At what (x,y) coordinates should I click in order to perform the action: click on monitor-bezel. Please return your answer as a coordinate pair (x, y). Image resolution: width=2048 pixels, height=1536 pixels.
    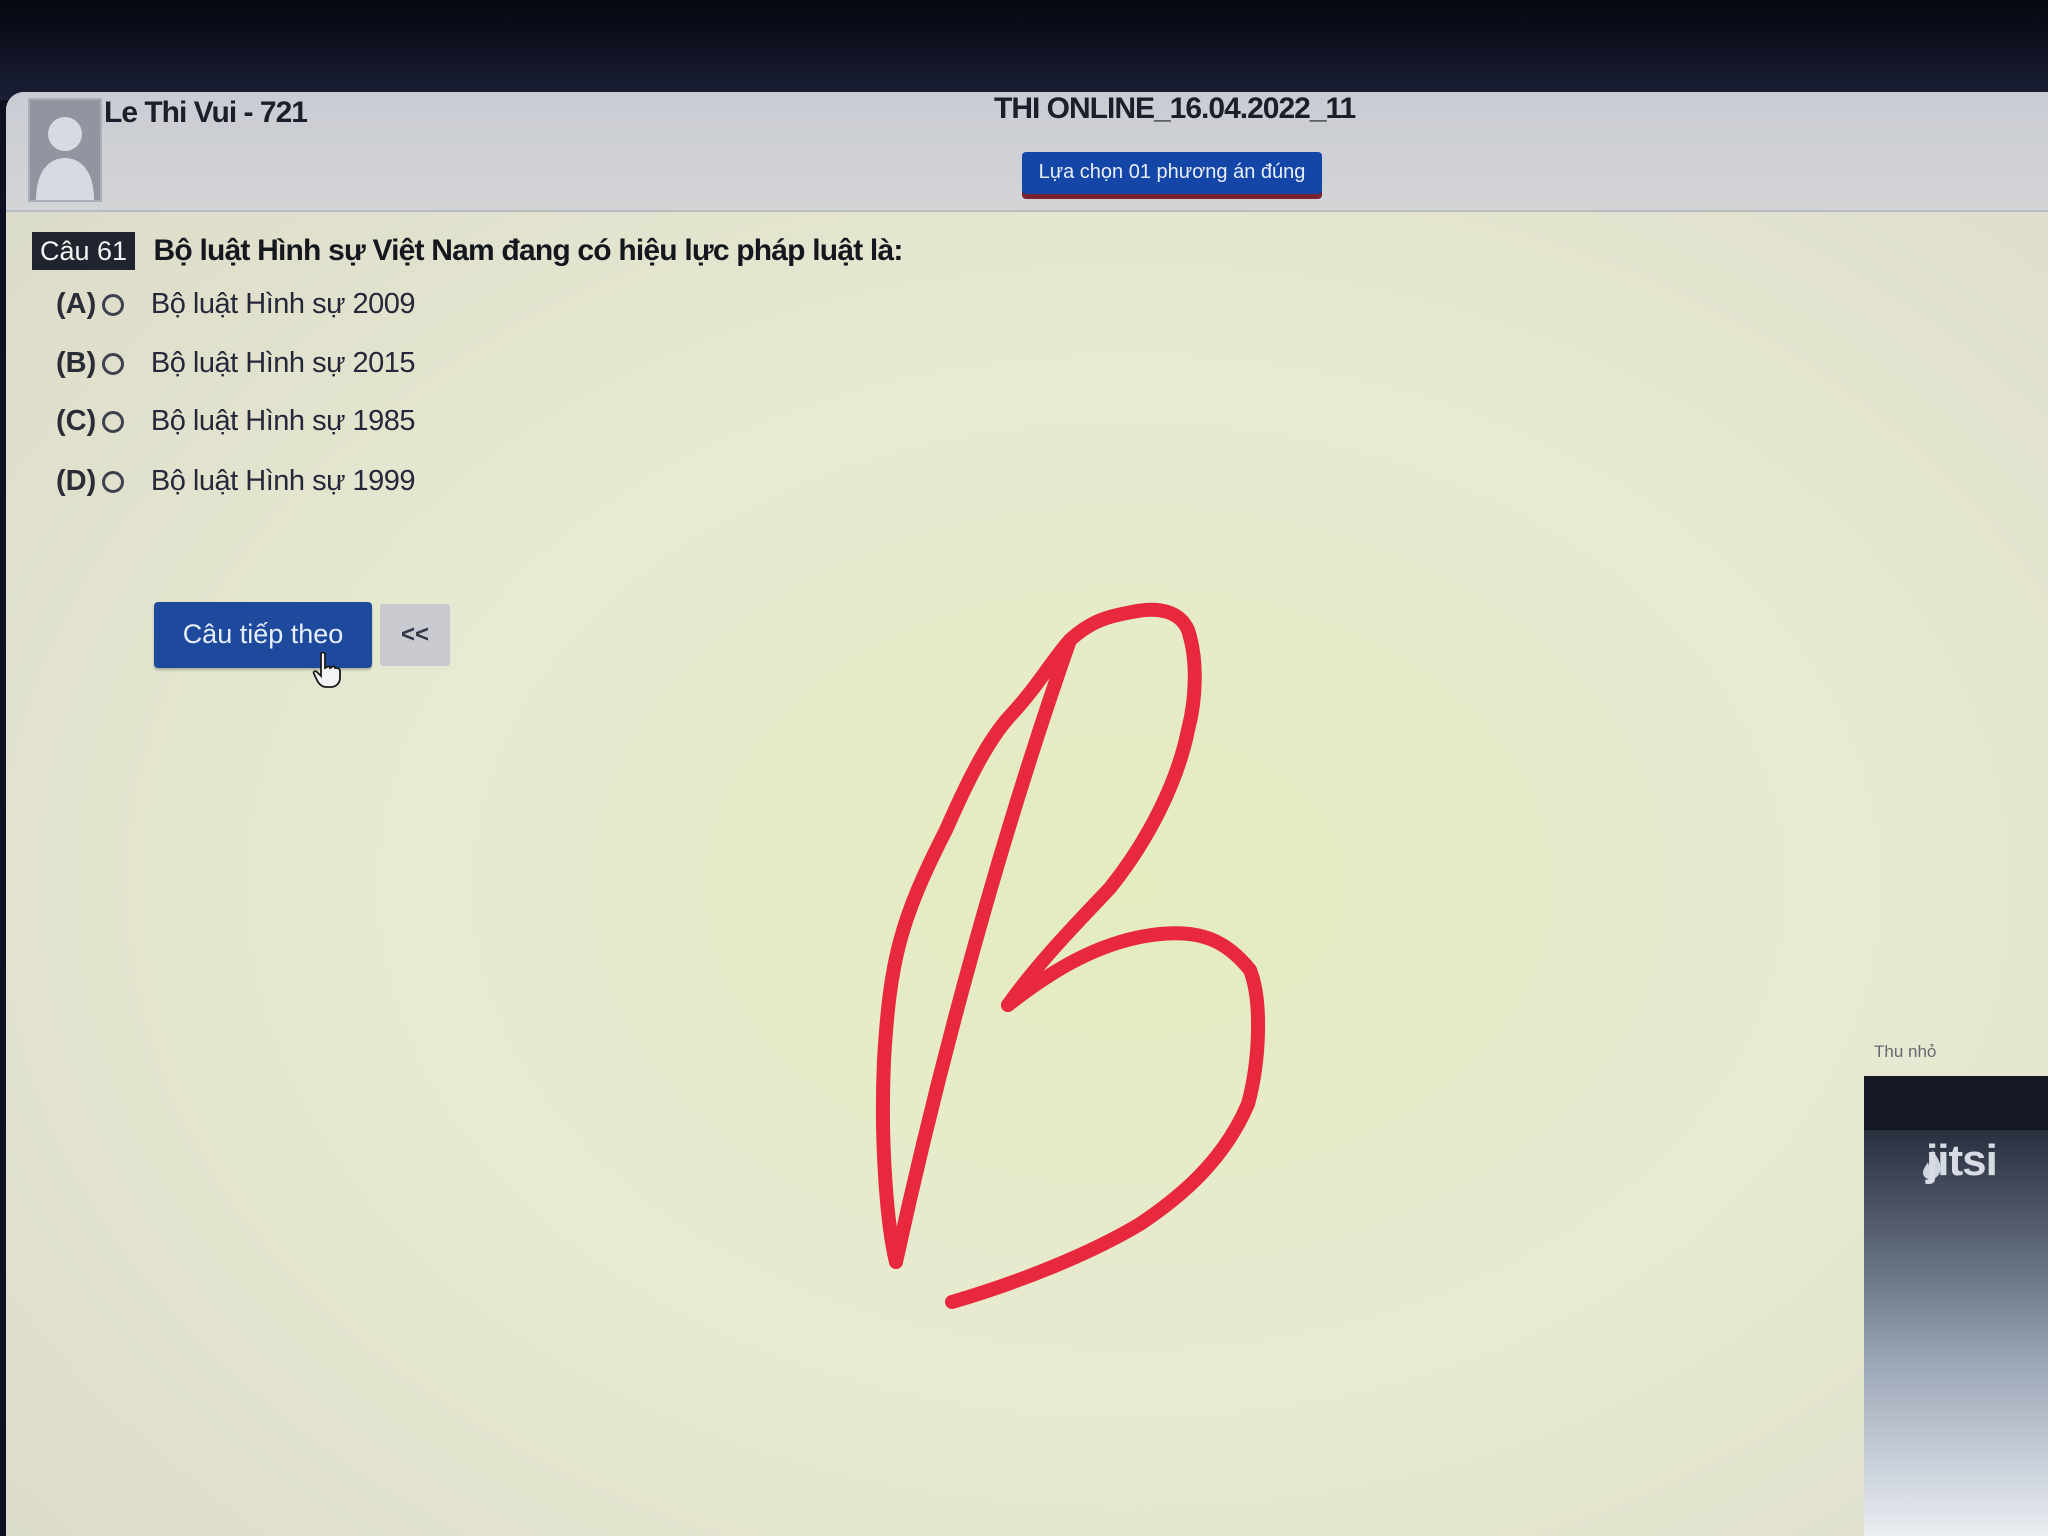
    Looking at the image, I should click on (1024, 50).